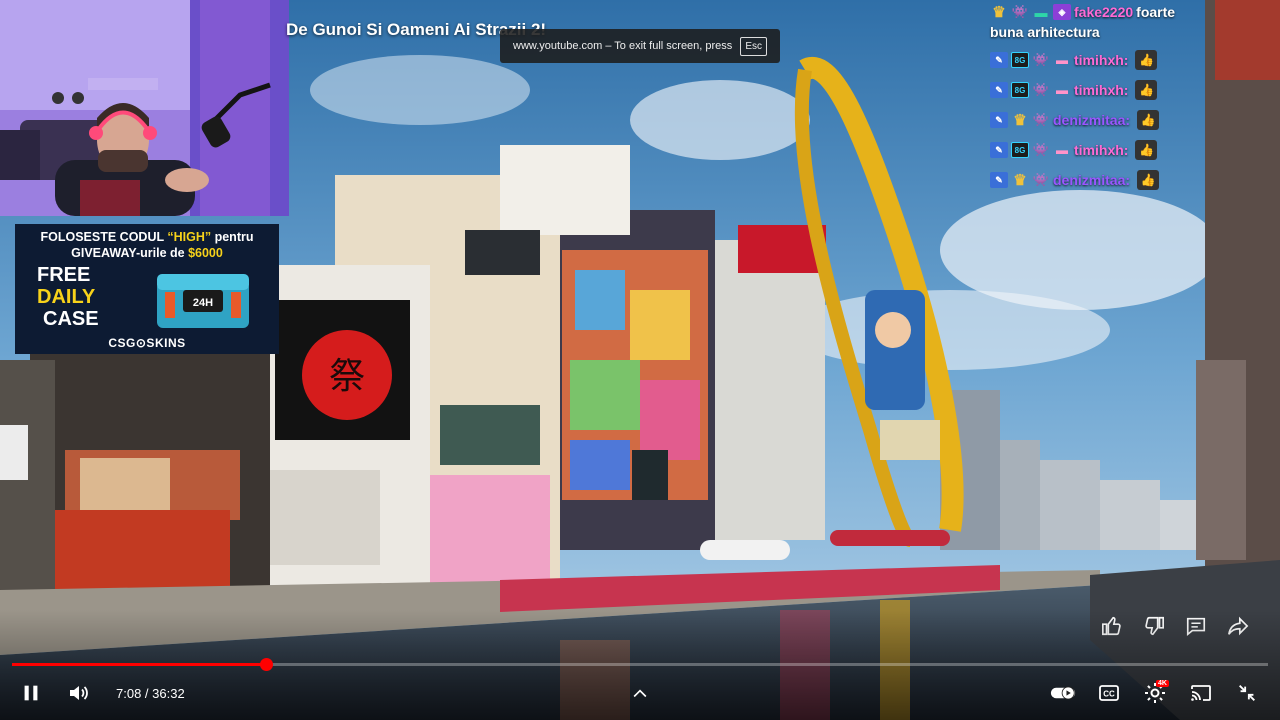 This screenshot has width=1280, height=720. I want to click on chat-message: buna arhitectura, so click(1045, 32).